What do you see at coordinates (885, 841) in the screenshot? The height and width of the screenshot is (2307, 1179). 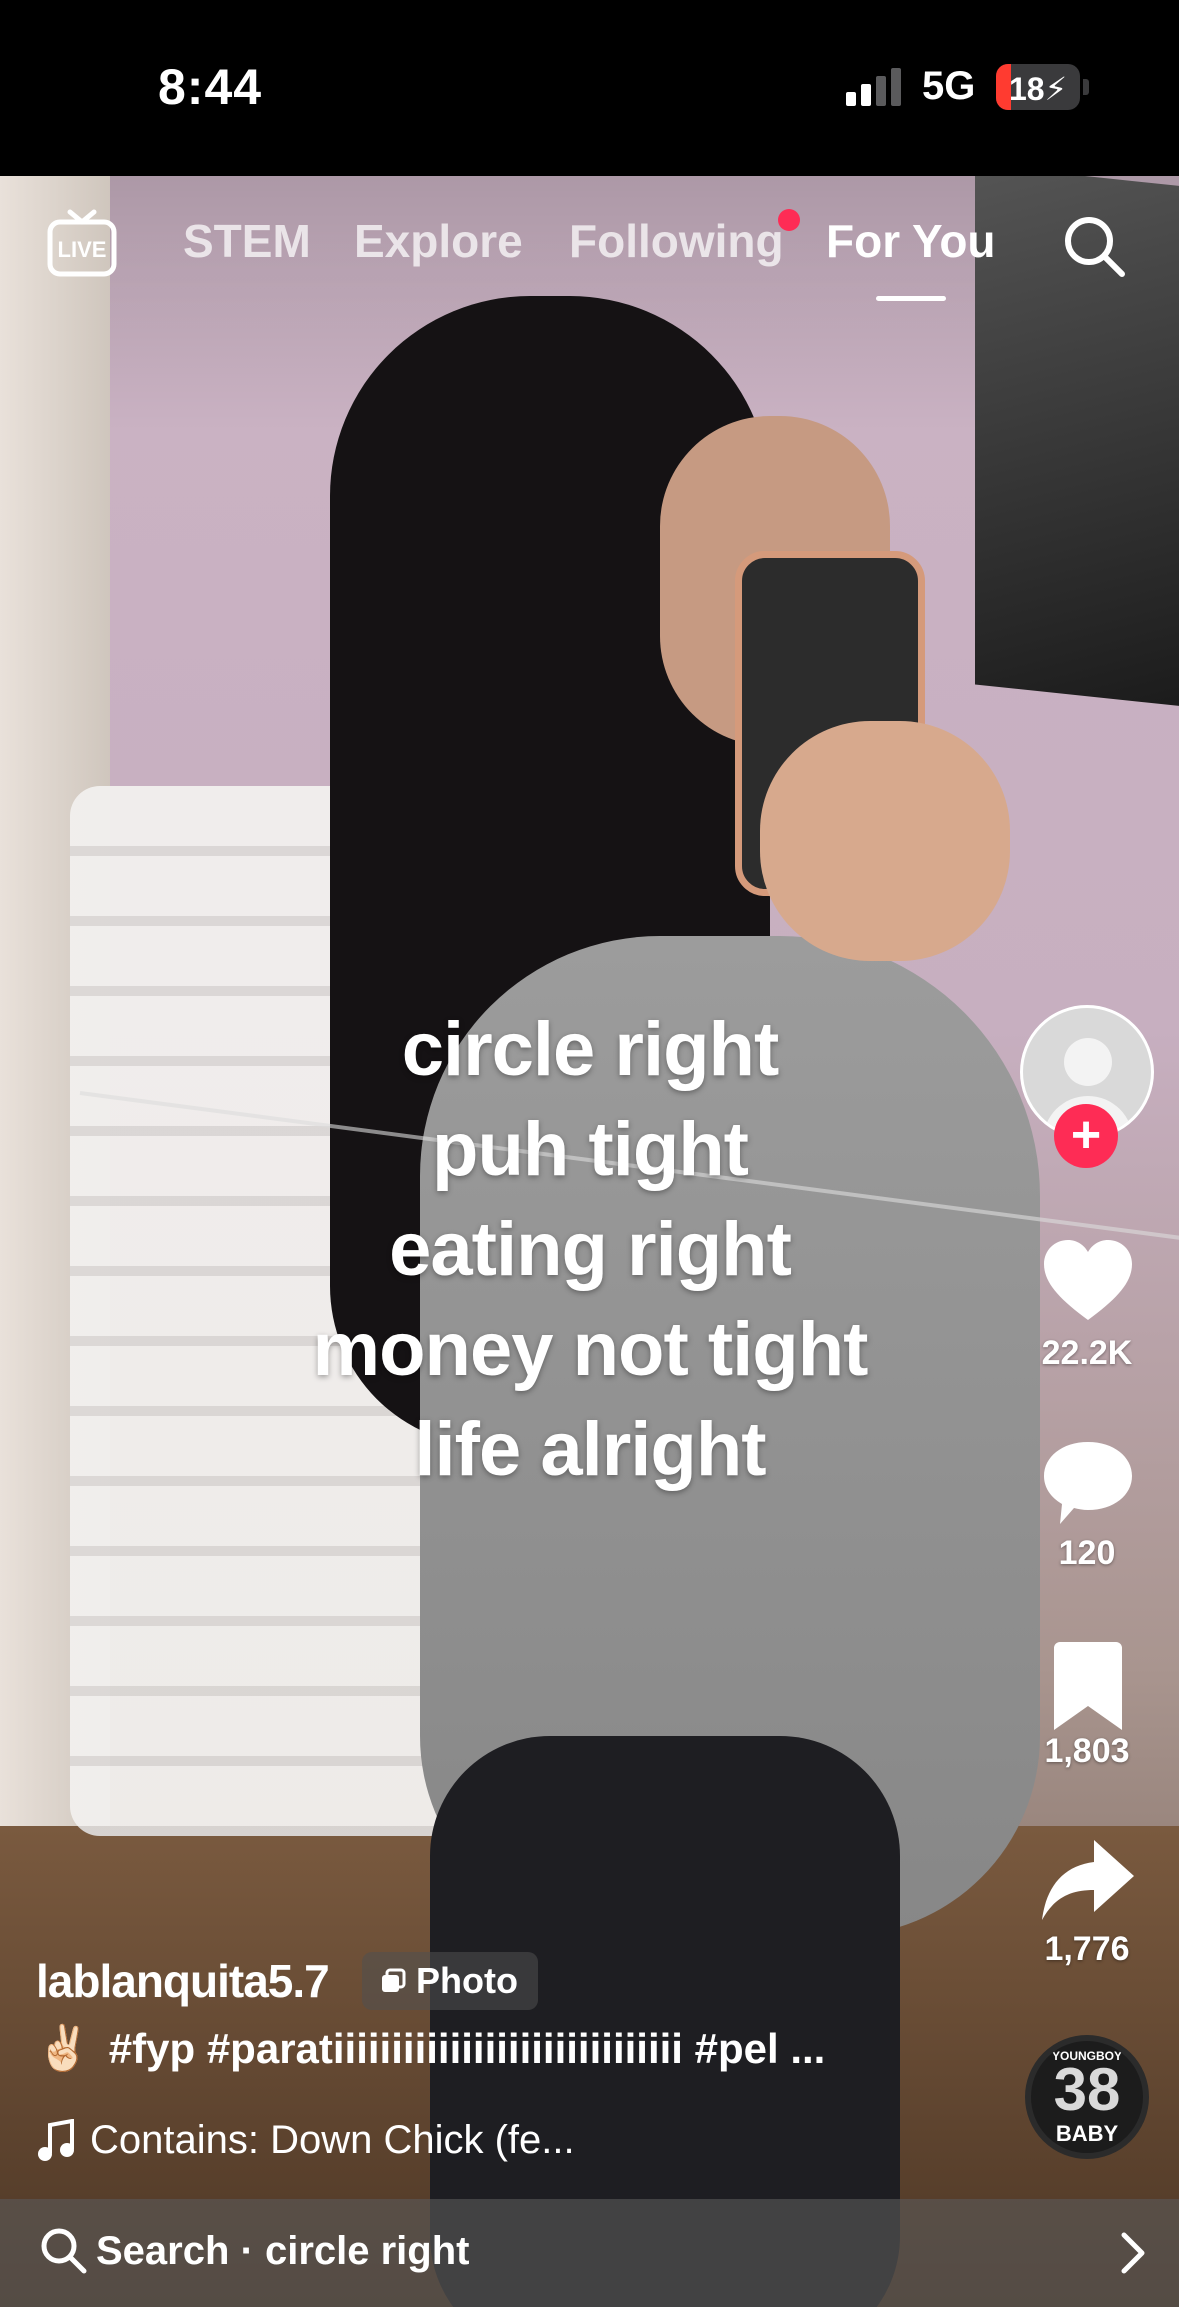 I see `subject-hand` at bounding box center [885, 841].